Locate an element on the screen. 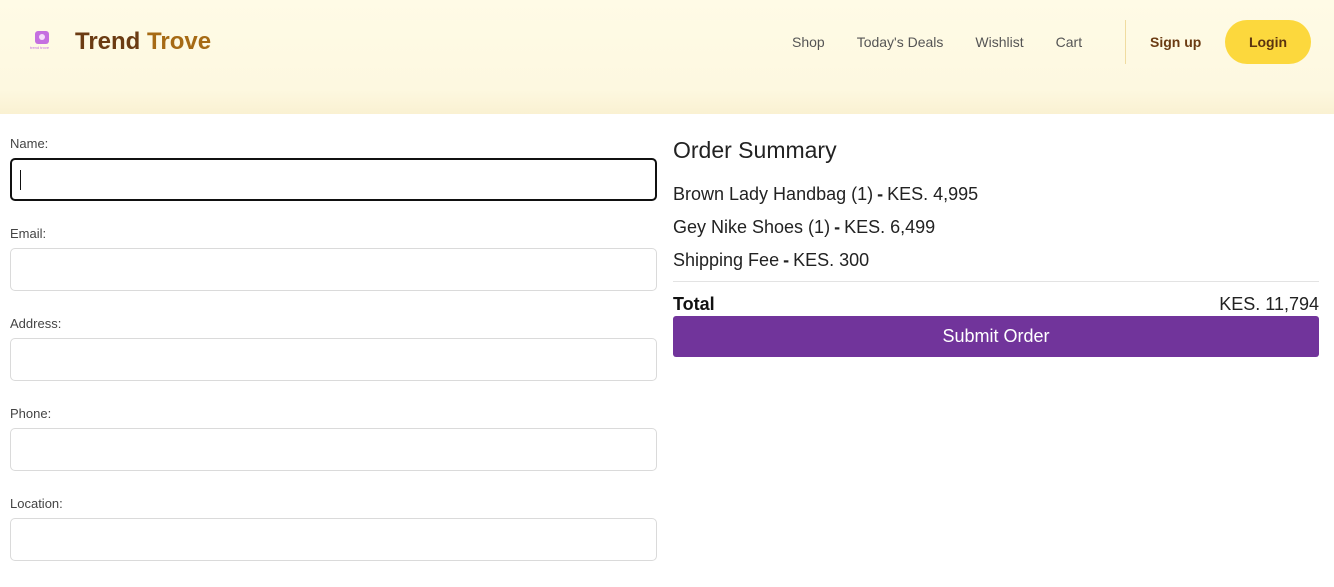 Image resolution: width=1334 pixels, height=587 pixels. brand-name: Trend Trove is located at coordinates (143, 42).